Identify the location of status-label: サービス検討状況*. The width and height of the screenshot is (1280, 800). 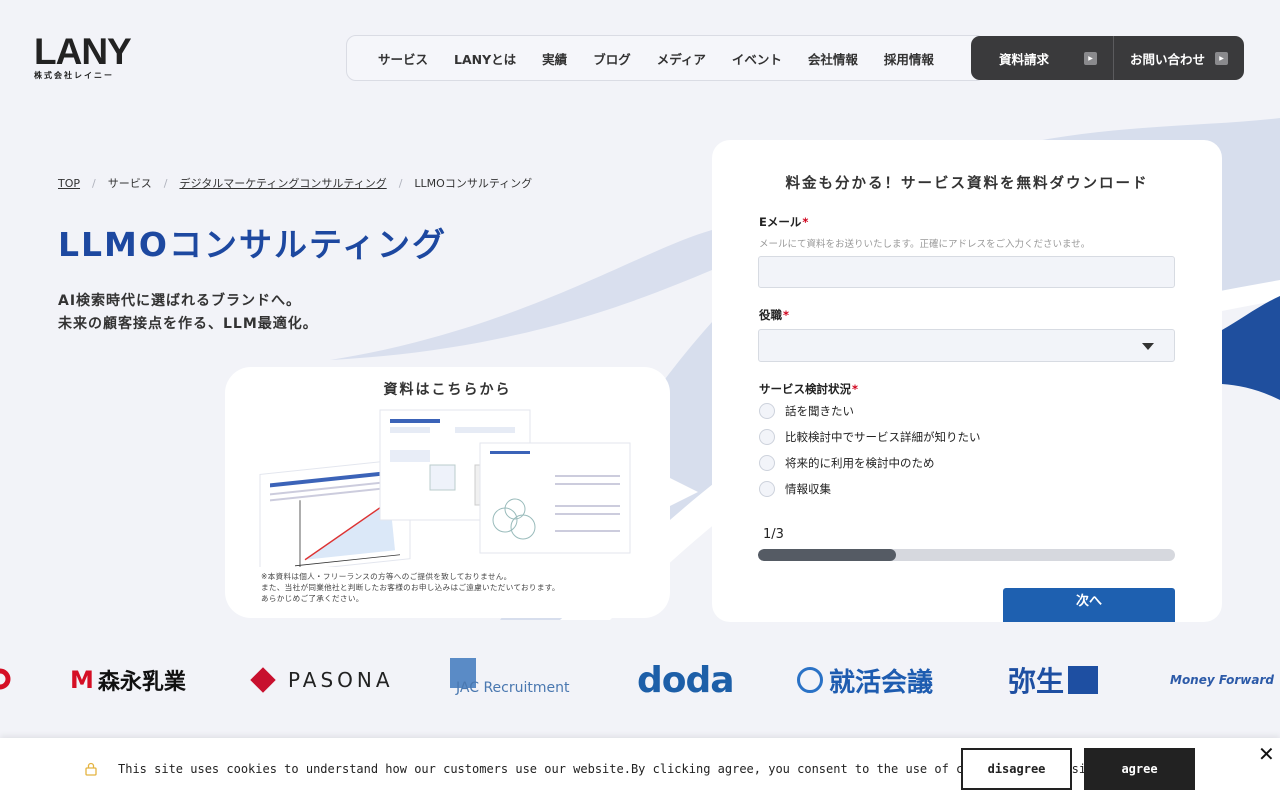
(809, 389).